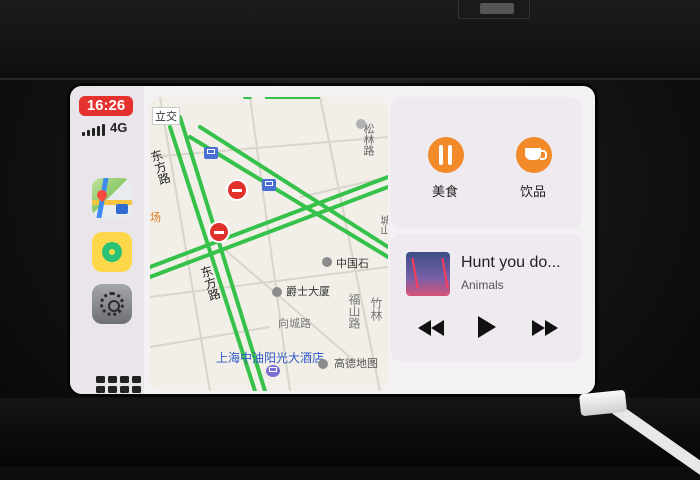 The width and height of the screenshot is (700, 480). Describe the element at coordinates (545, 328) in the screenshot. I see `fast-forward-icon` at that location.